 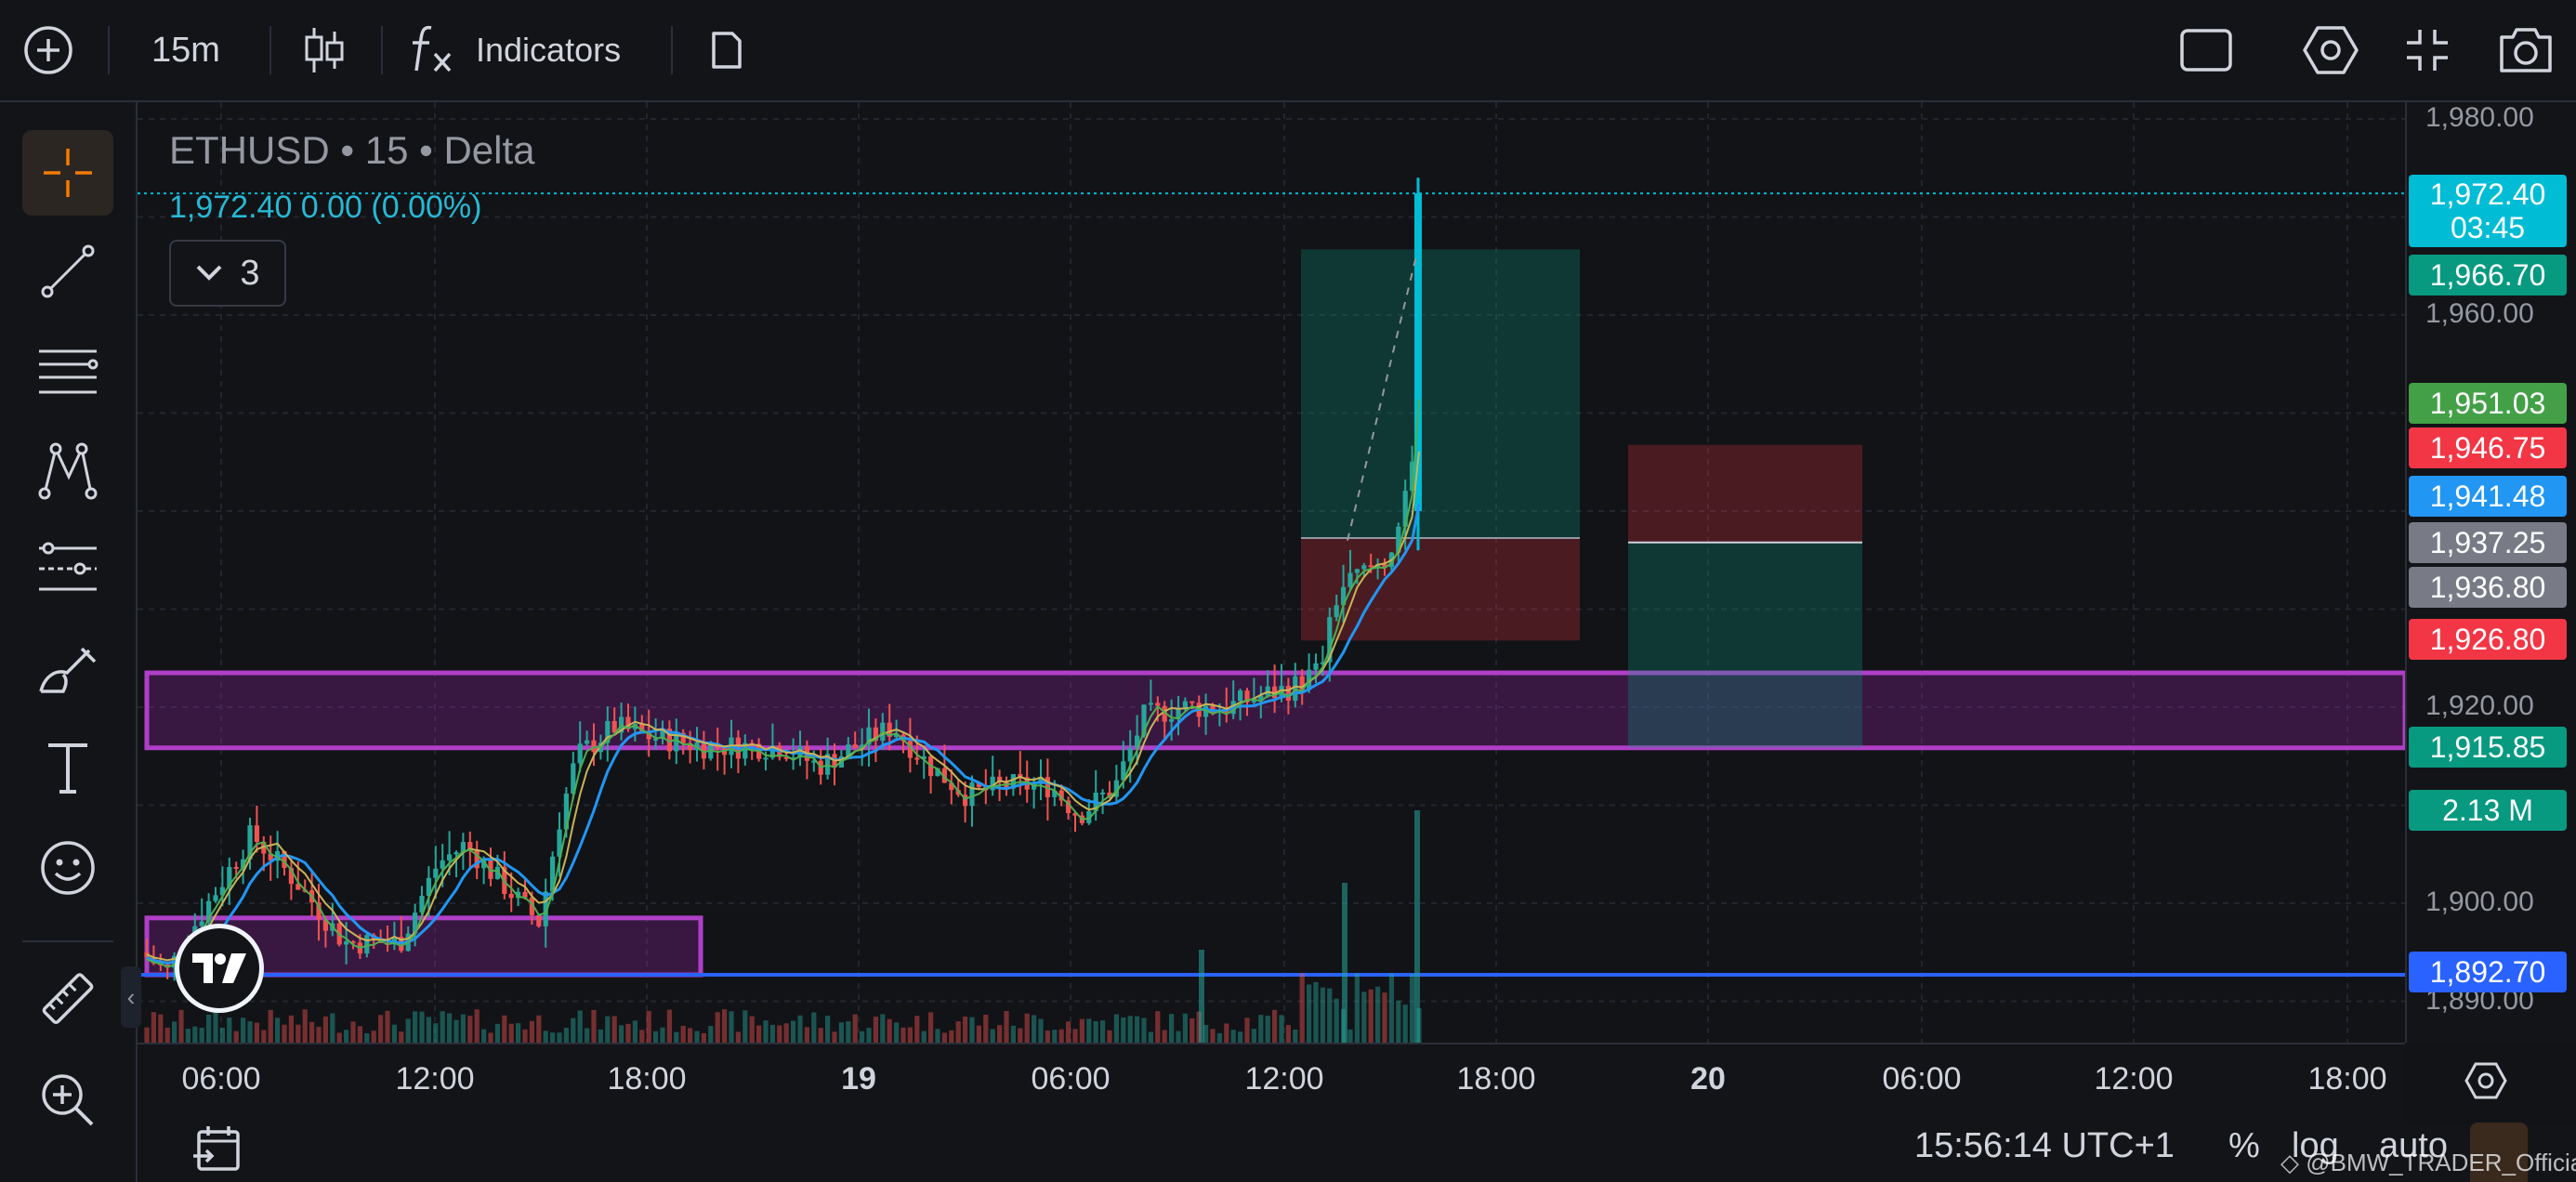 I want to click on chart-type-button, so click(x=324, y=50).